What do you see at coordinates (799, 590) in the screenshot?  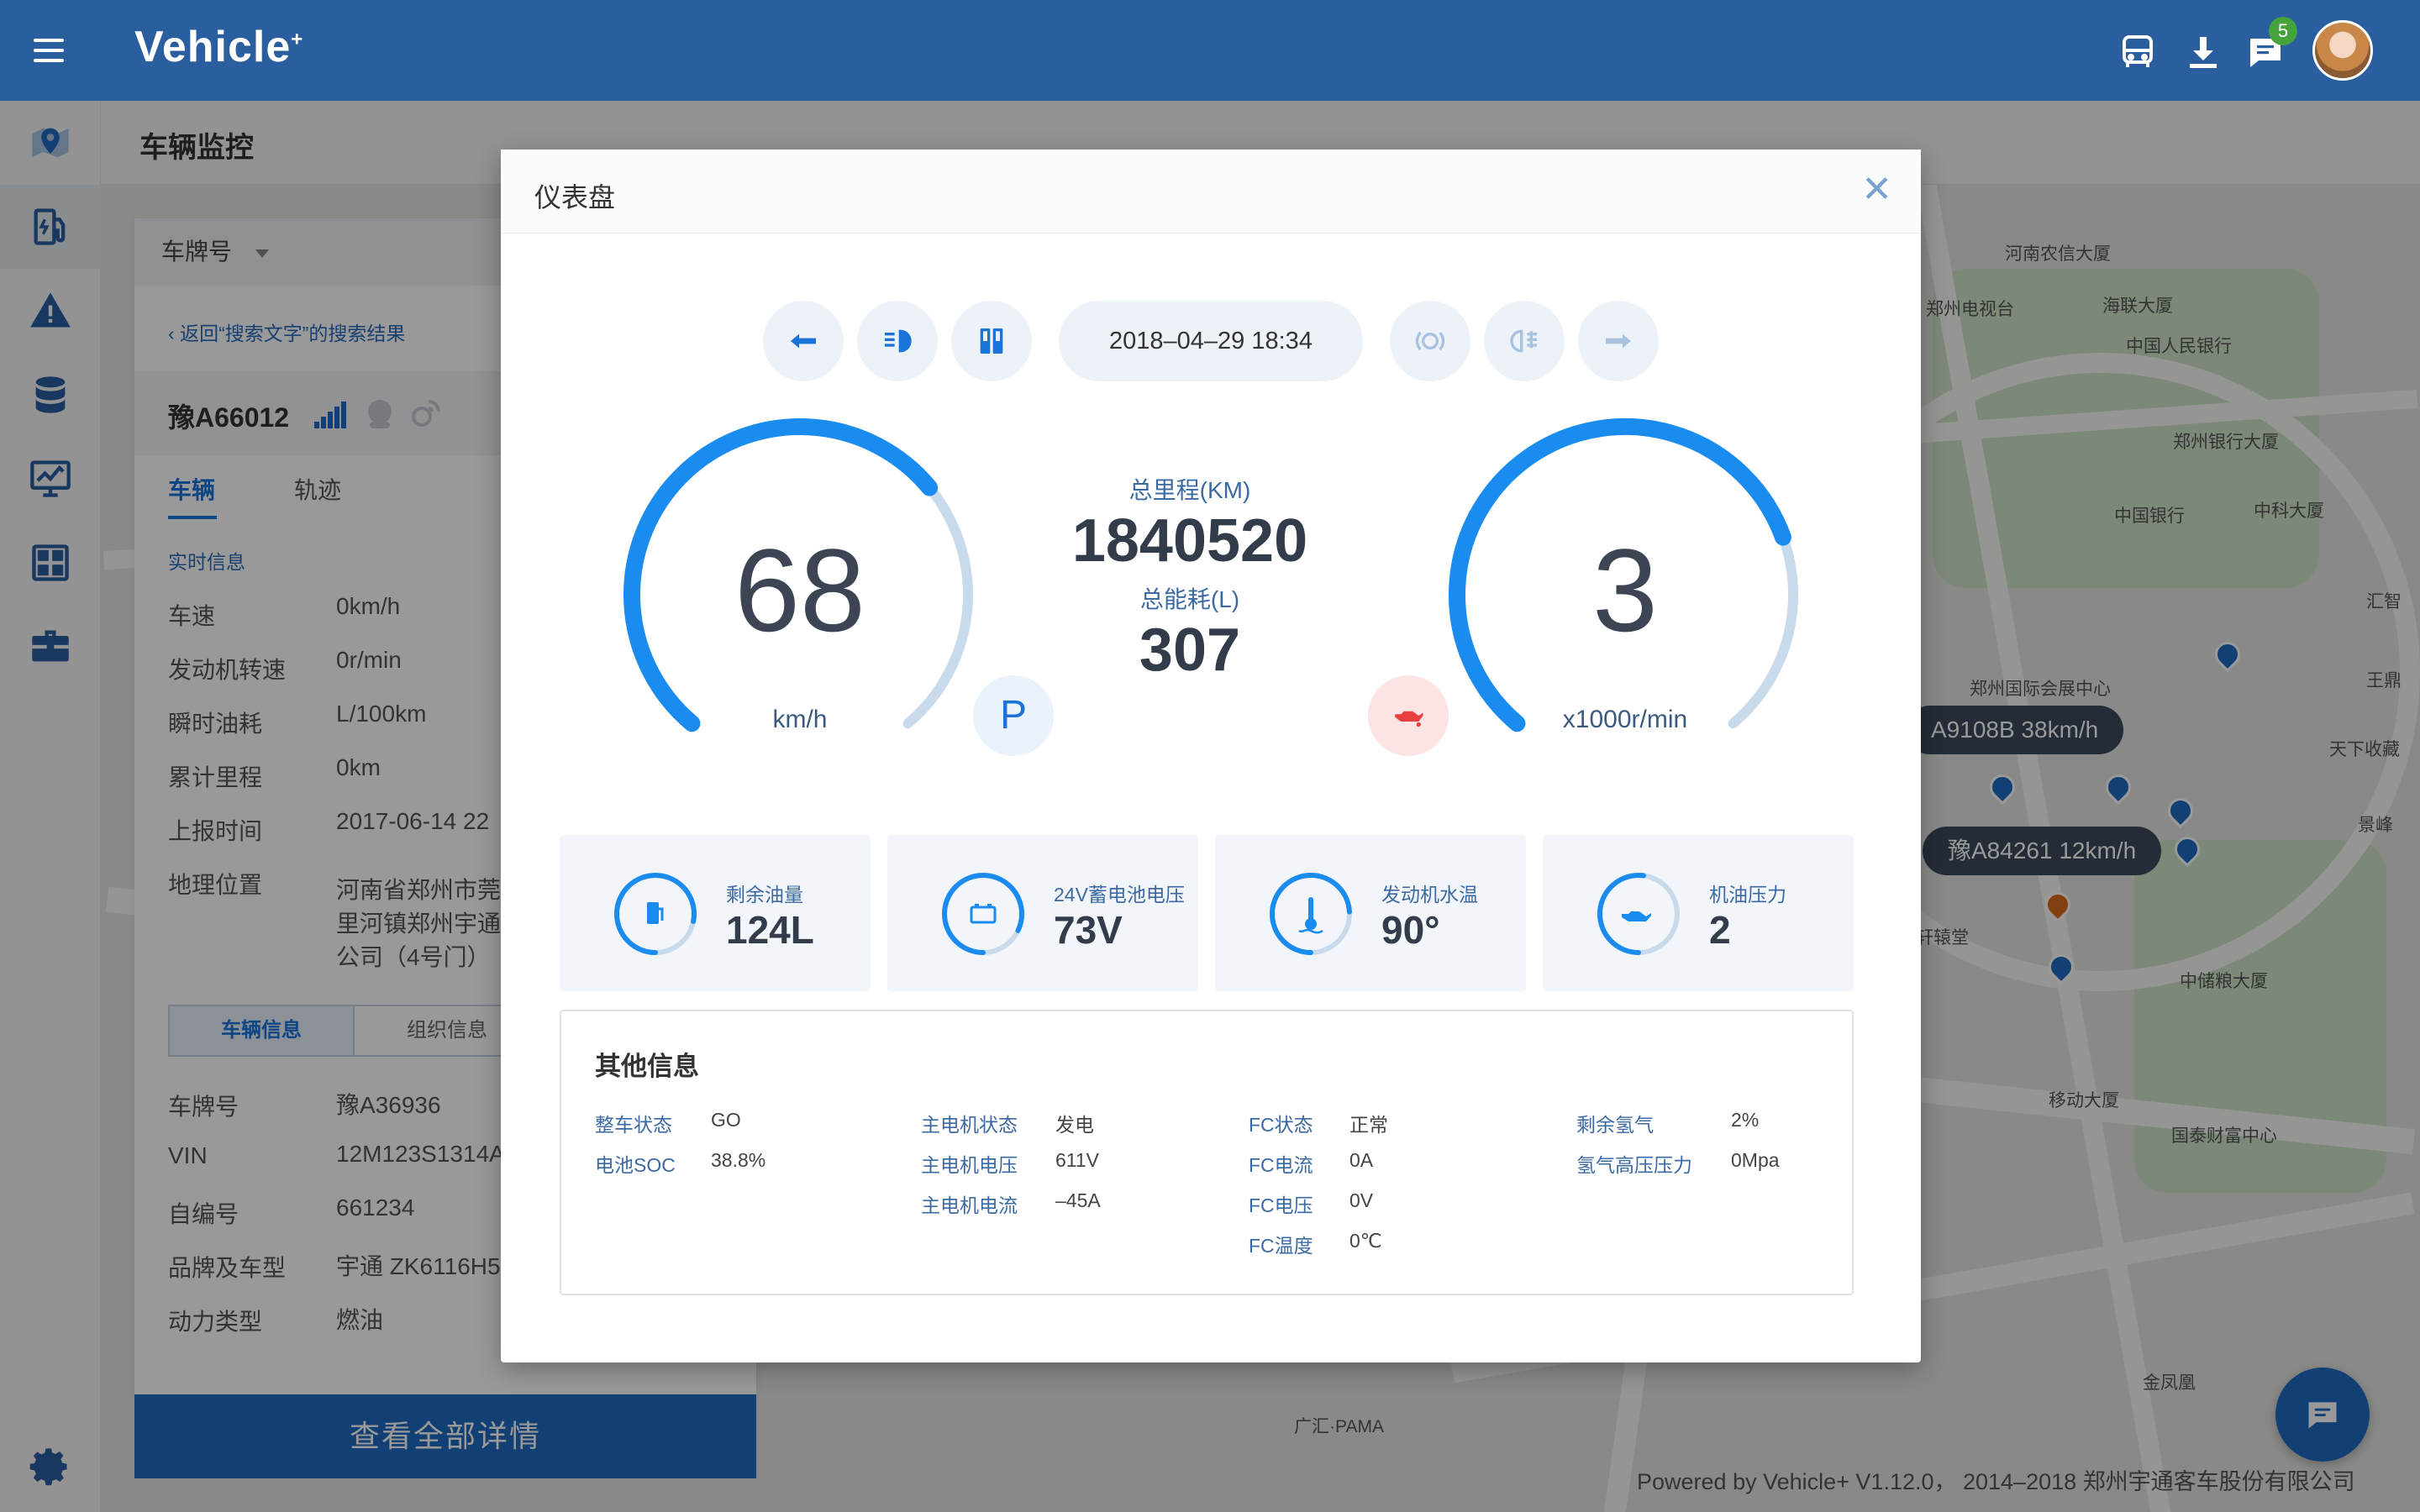 I see `speed-value: 68` at bounding box center [799, 590].